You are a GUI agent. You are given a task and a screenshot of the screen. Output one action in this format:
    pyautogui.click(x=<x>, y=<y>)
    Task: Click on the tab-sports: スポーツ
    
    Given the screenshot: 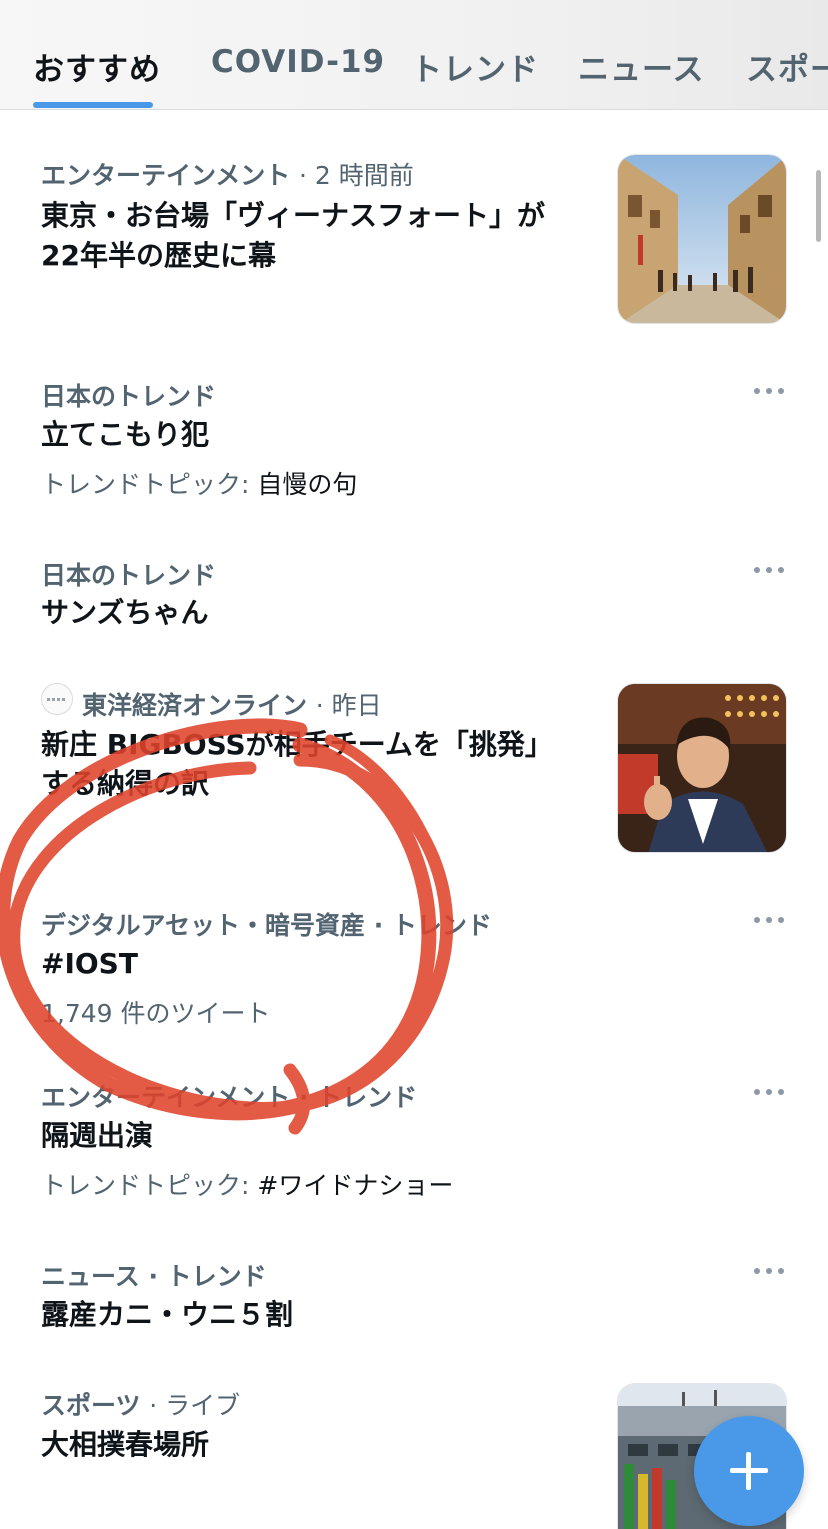 What is the action you would take?
    pyautogui.click(x=787, y=66)
    